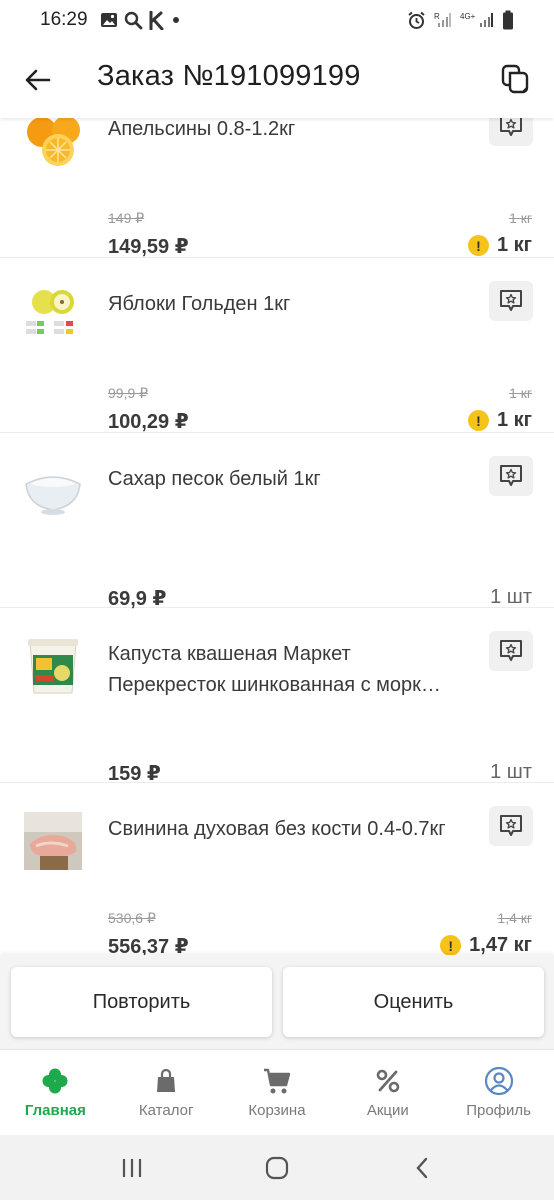 Image resolution: width=554 pixels, height=1200 pixels. What do you see at coordinates (176, 20) in the screenshot?
I see `notification-dot-icon` at bounding box center [176, 20].